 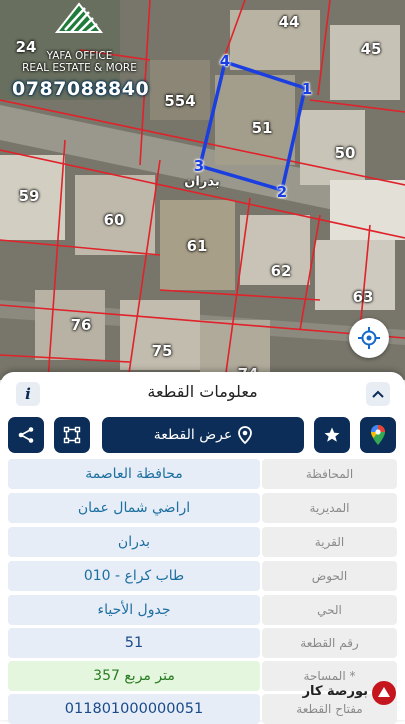 I want to click on village-label: القرية, so click(x=329, y=542).